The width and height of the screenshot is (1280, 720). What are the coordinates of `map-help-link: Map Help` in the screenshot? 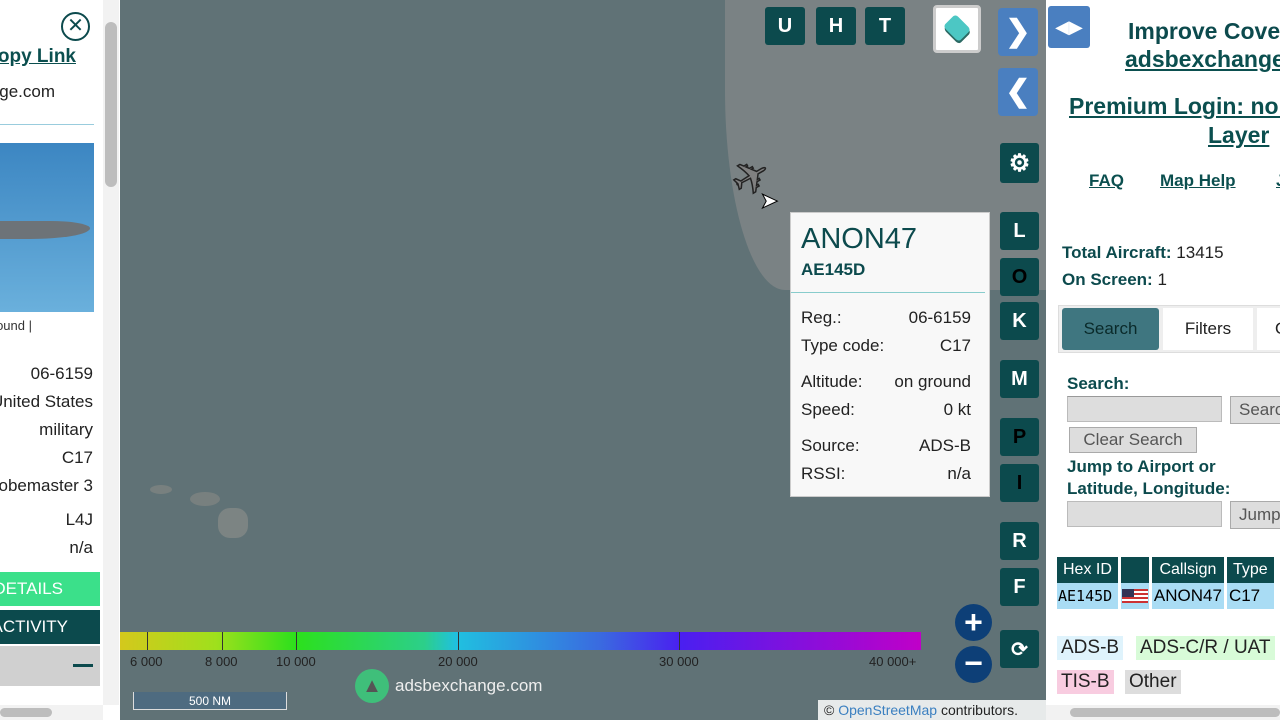 It's located at (1198, 181).